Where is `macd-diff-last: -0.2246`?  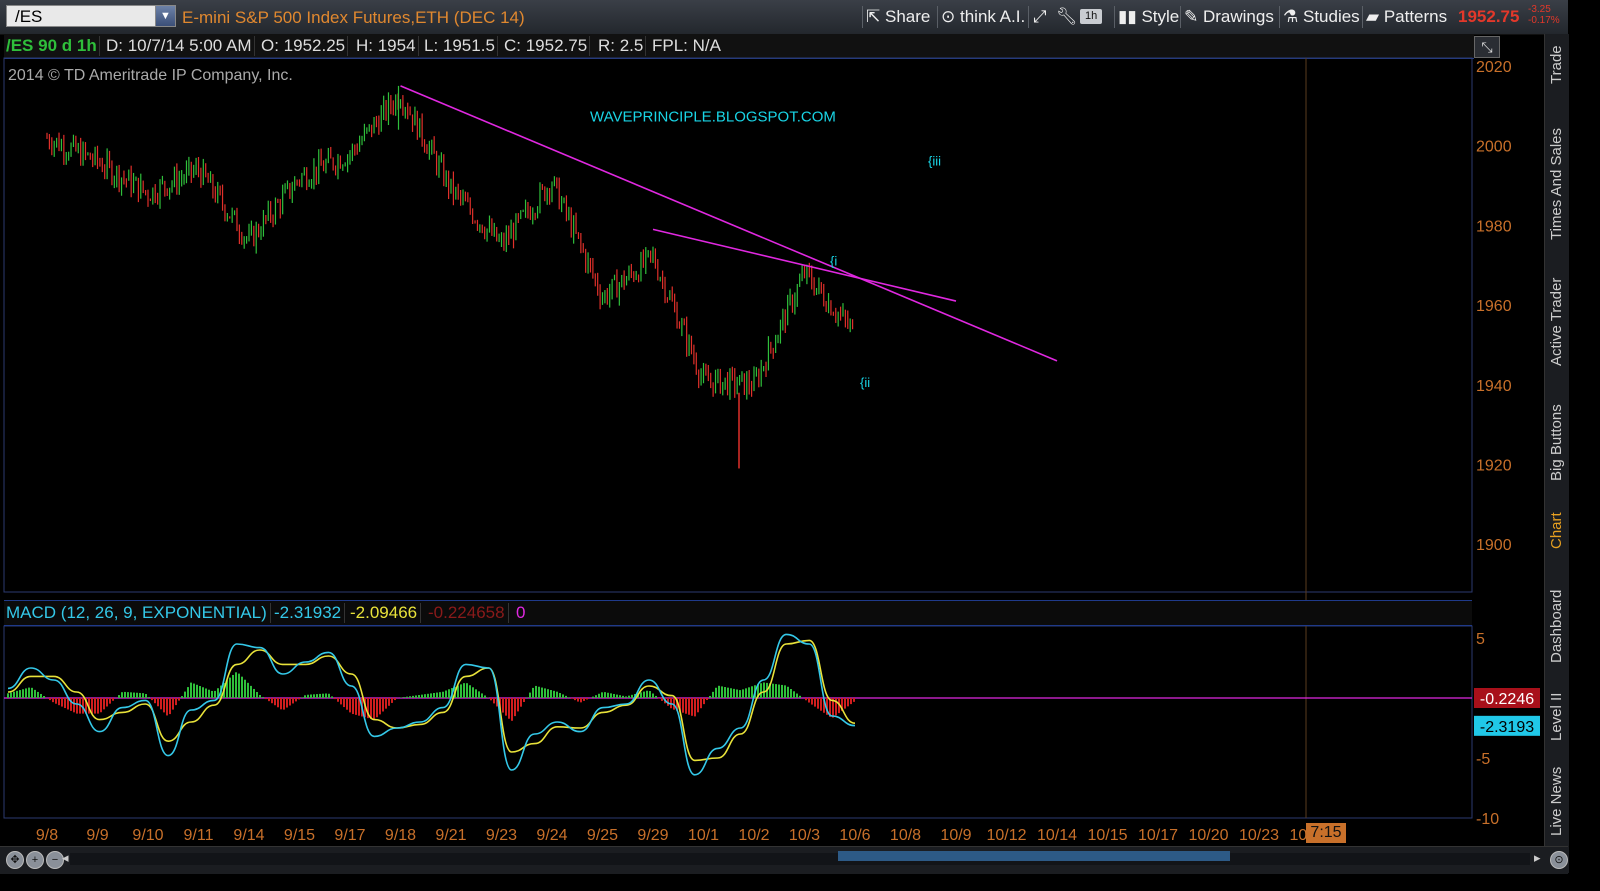 macd-diff-last: -0.2246 is located at coordinates (1507, 699).